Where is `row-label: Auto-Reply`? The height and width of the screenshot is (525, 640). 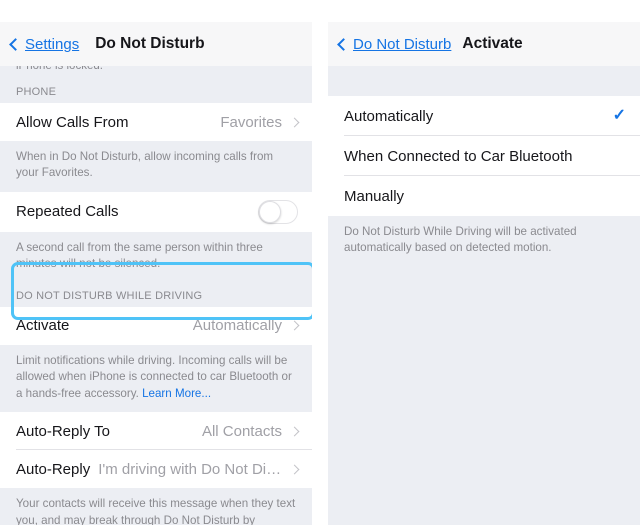
row-label: Auto-Reply is located at coordinates (53, 469).